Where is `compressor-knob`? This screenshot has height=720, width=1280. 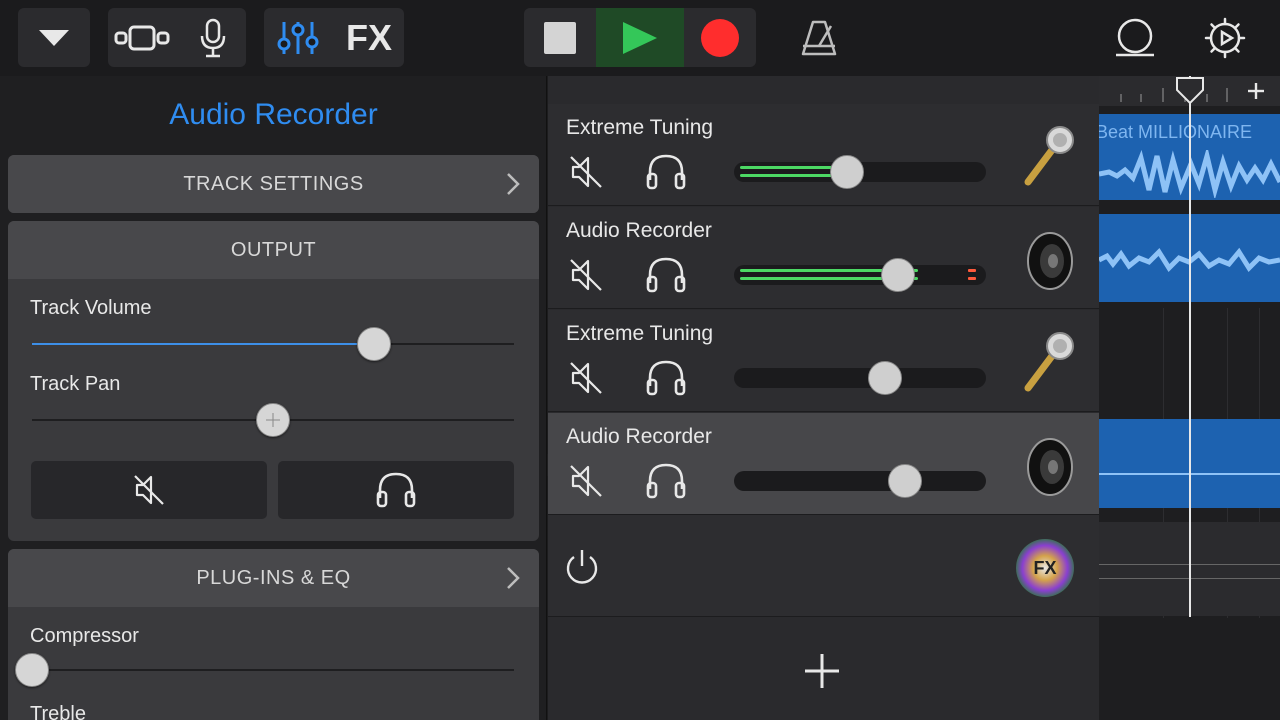
compressor-knob is located at coordinates (32, 670).